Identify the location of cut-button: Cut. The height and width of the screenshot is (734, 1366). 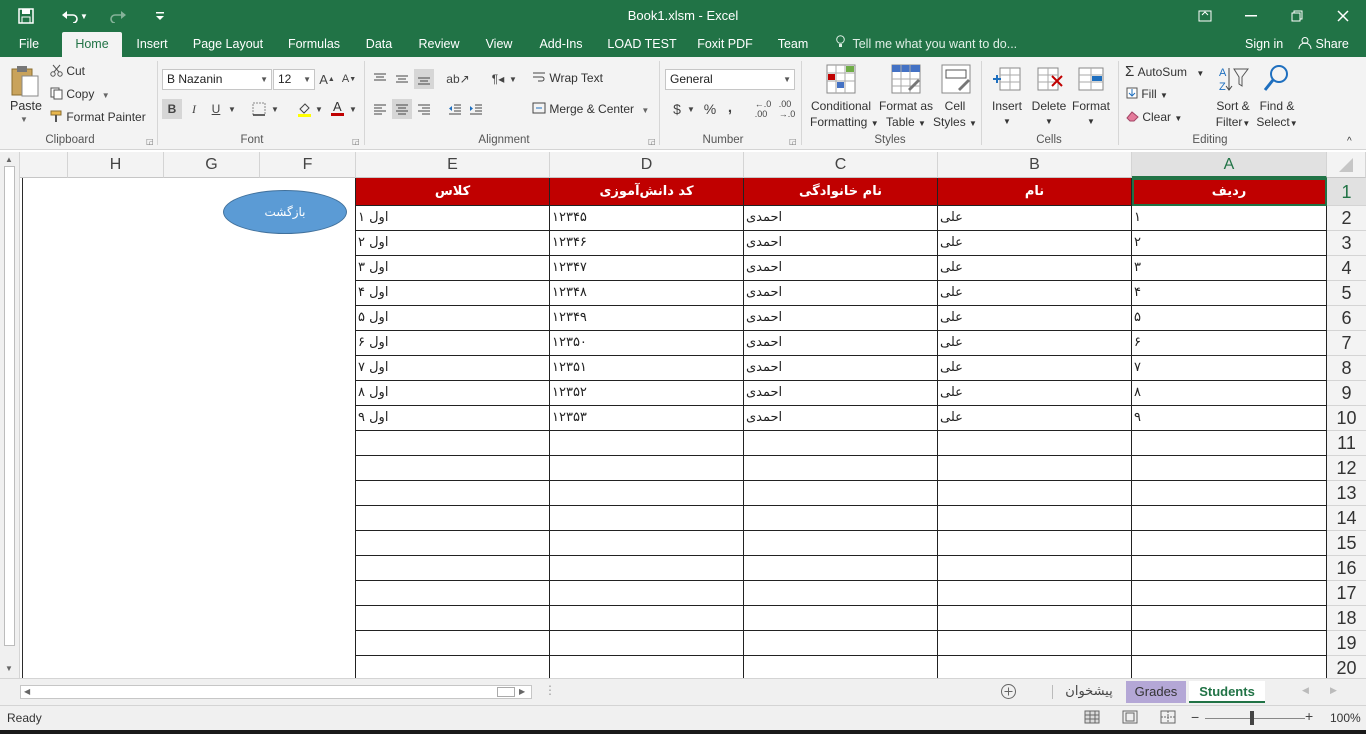
(67, 71).